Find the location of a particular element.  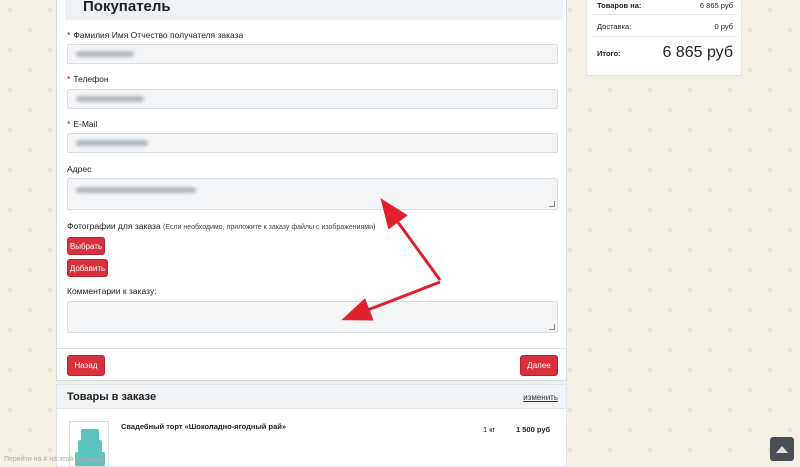

arrow-to-address is located at coordinates (411, 239).